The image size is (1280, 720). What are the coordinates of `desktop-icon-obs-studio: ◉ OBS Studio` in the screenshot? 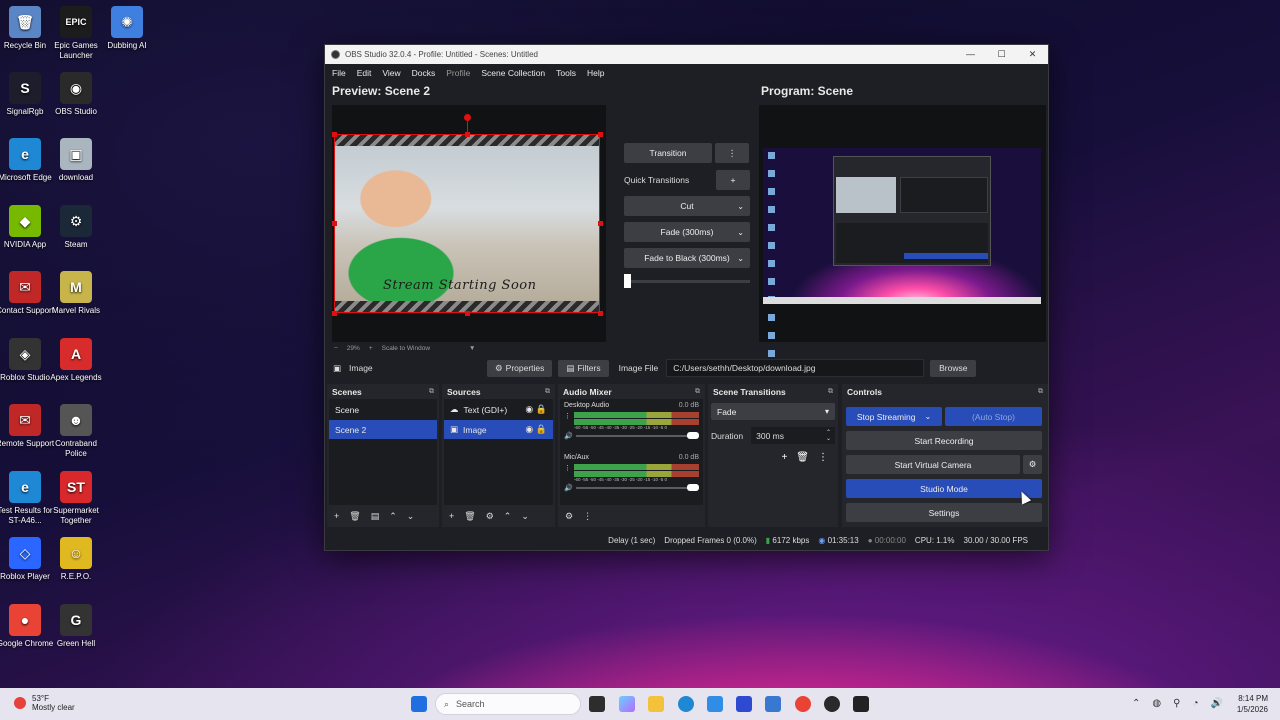 It's located at (76, 94).